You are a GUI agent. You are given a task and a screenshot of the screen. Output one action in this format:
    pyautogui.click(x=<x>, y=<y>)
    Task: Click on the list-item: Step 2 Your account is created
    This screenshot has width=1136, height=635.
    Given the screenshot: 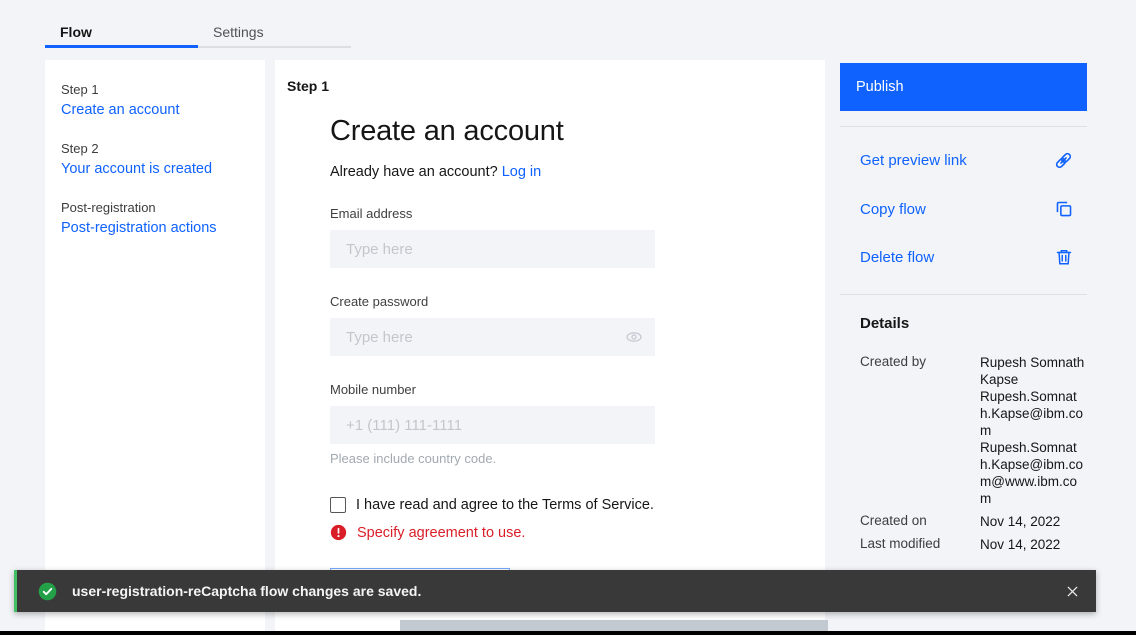 What is the action you would take?
    pyautogui.click(x=155, y=159)
    